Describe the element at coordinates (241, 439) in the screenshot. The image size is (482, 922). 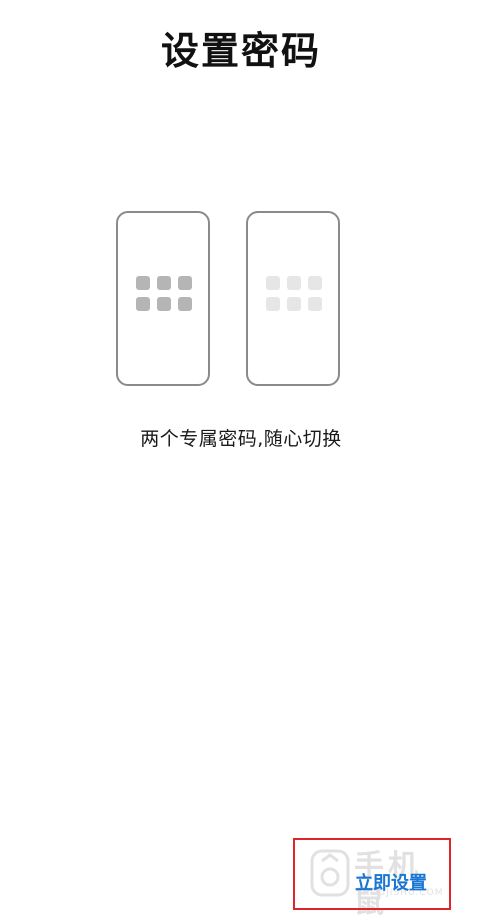
I see `feature-caption: 两个专属密码,随心切换` at that location.